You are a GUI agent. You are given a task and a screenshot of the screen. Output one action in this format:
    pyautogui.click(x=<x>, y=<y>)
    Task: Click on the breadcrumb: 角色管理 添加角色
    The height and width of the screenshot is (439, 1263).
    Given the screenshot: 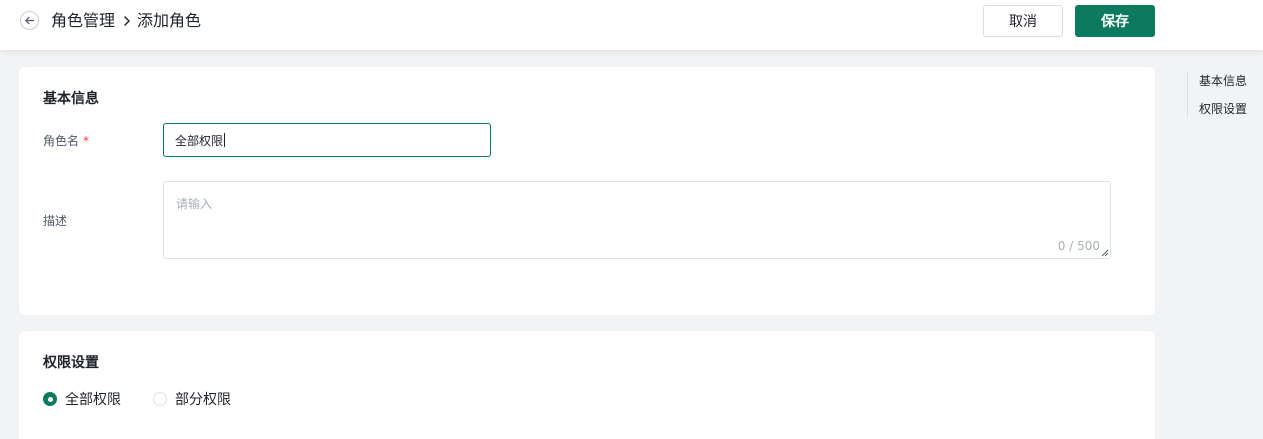 What is the action you would take?
    pyautogui.click(x=126, y=21)
    